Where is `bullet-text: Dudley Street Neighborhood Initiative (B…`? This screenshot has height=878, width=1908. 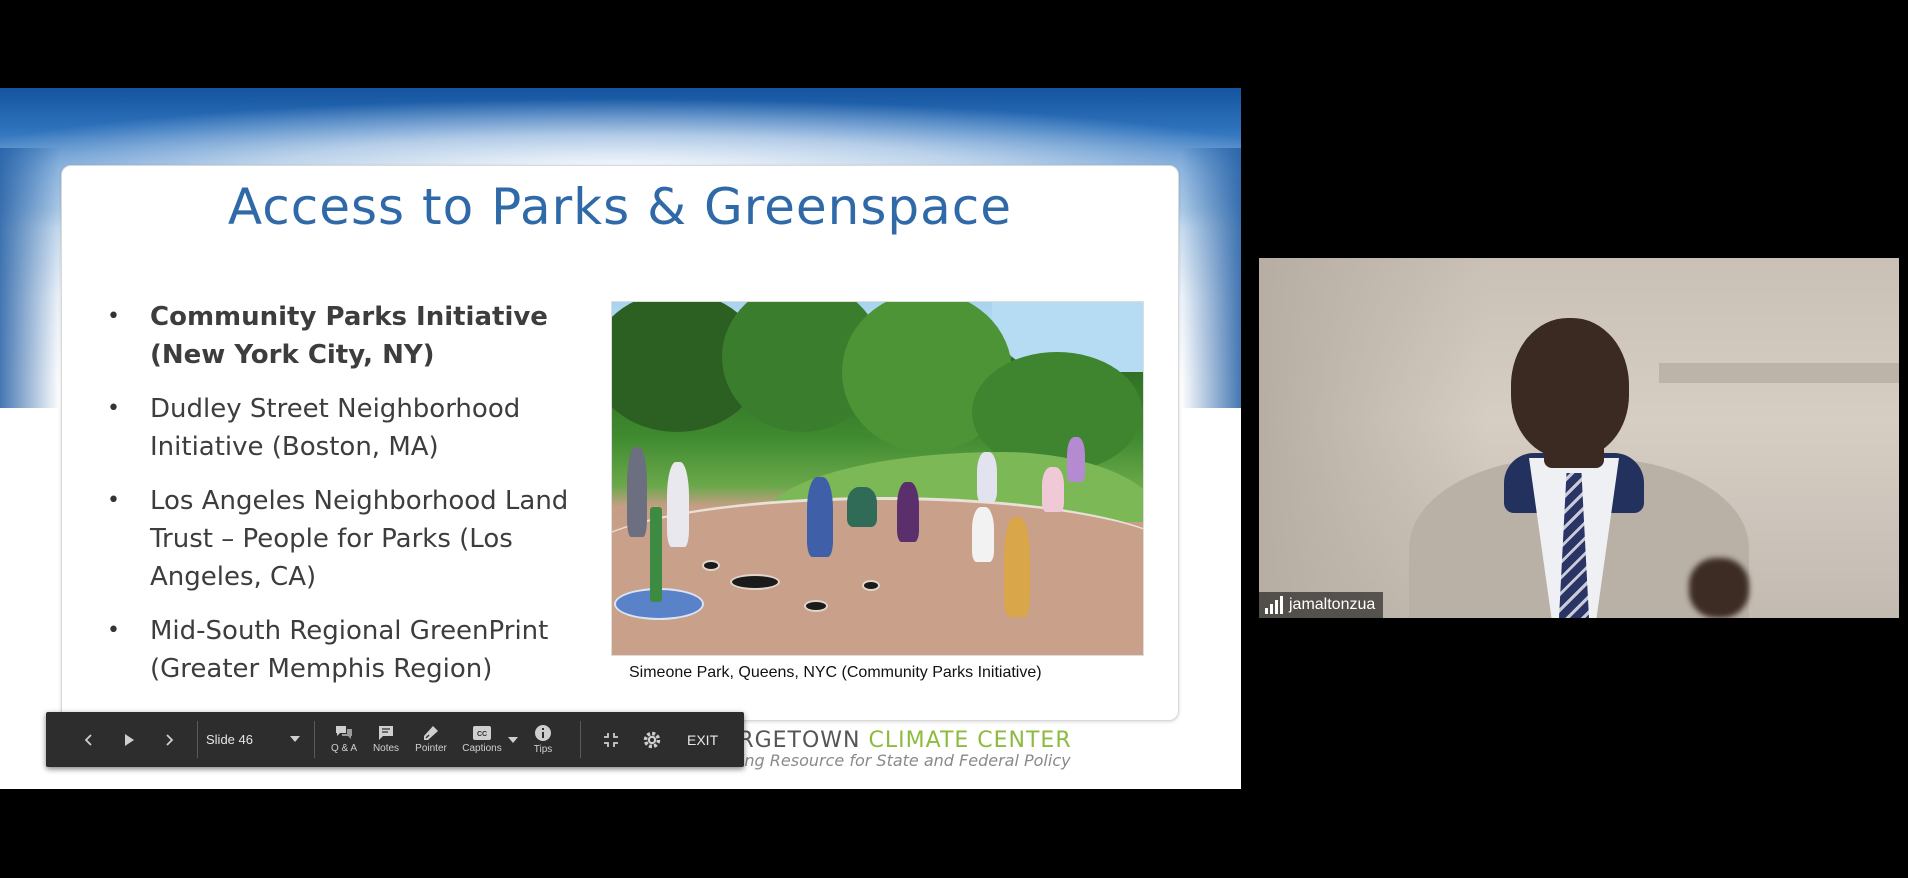 bullet-text: Dudley Street Neighborhood Initiative (B… is located at coordinates (335, 428).